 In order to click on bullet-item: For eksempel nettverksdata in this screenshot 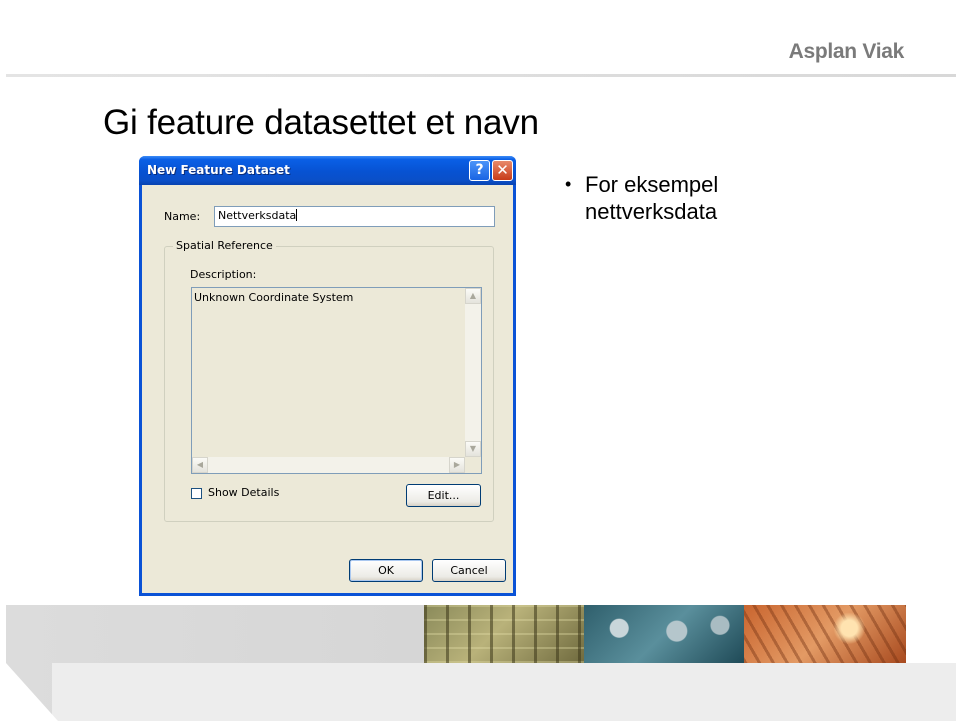, I will do `click(675, 198)`.